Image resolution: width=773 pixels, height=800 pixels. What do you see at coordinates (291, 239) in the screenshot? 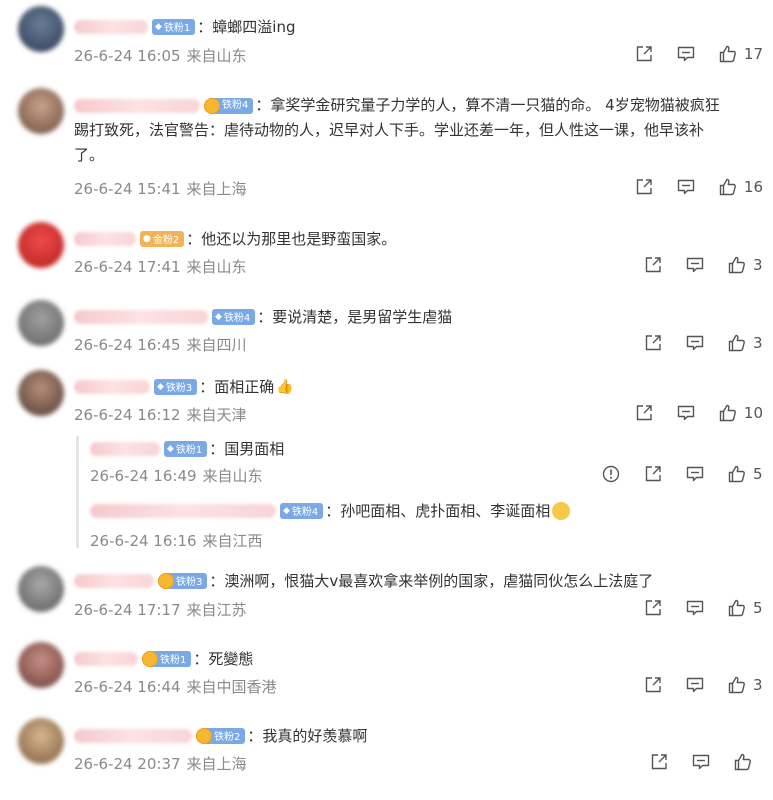
I see `comment-text: ：他还以为那里也是野蛮国家。` at bounding box center [291, 239].